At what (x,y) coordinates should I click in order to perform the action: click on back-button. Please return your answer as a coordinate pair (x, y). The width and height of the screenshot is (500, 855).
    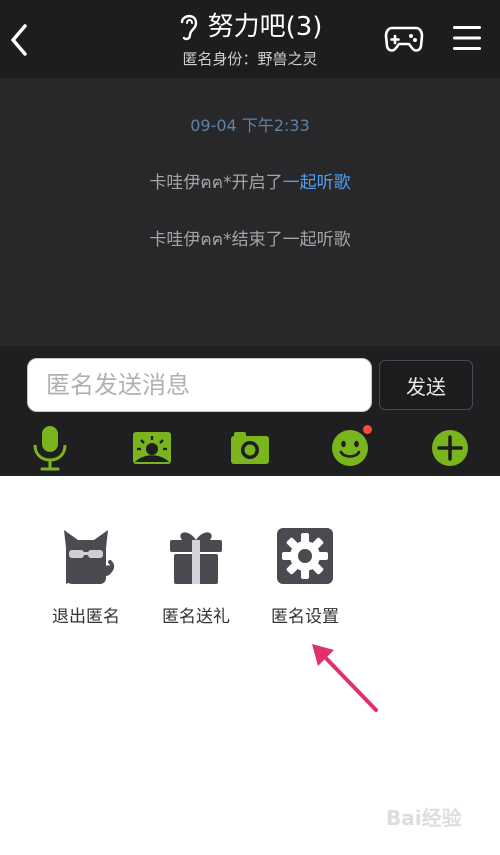
    Looking at the image, I should click on (19, 40).